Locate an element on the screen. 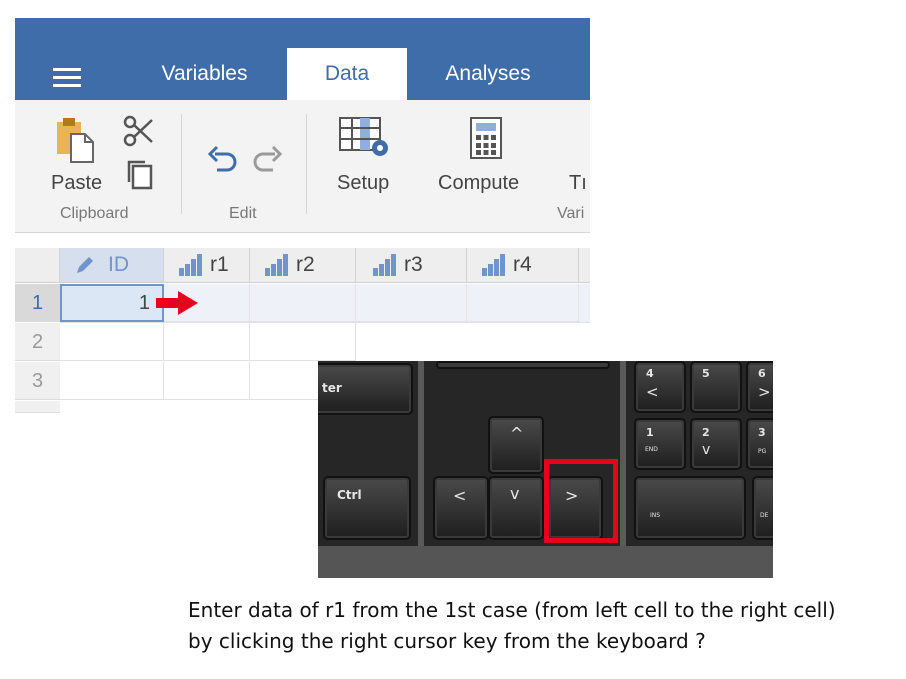  setup-icon is located at coordinates (363, 136).